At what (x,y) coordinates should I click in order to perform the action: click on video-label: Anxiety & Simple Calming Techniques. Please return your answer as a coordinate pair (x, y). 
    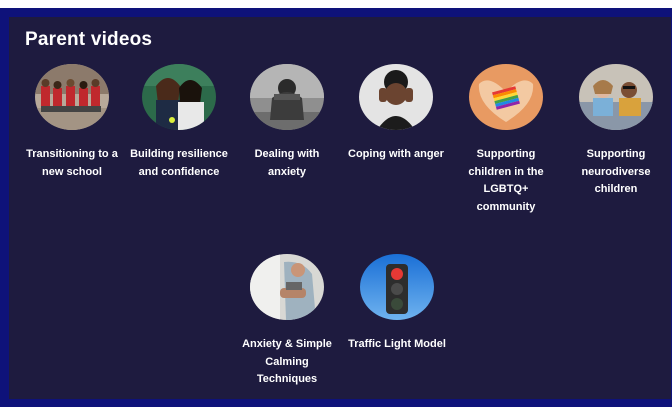
    Looking at the image, I should click on (287, 361).